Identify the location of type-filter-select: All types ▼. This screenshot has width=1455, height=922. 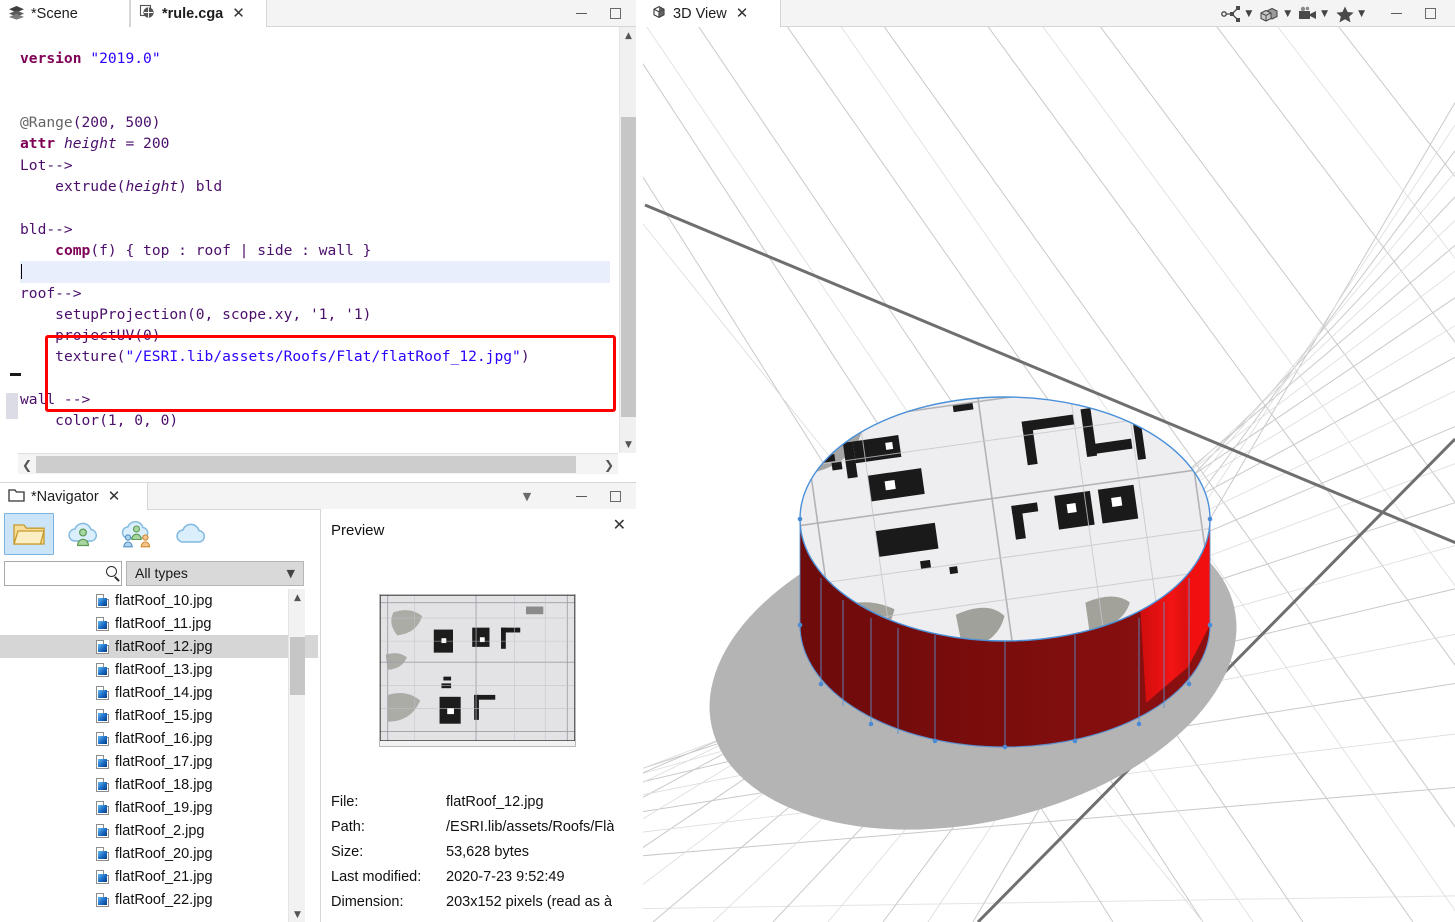
(215, 573).